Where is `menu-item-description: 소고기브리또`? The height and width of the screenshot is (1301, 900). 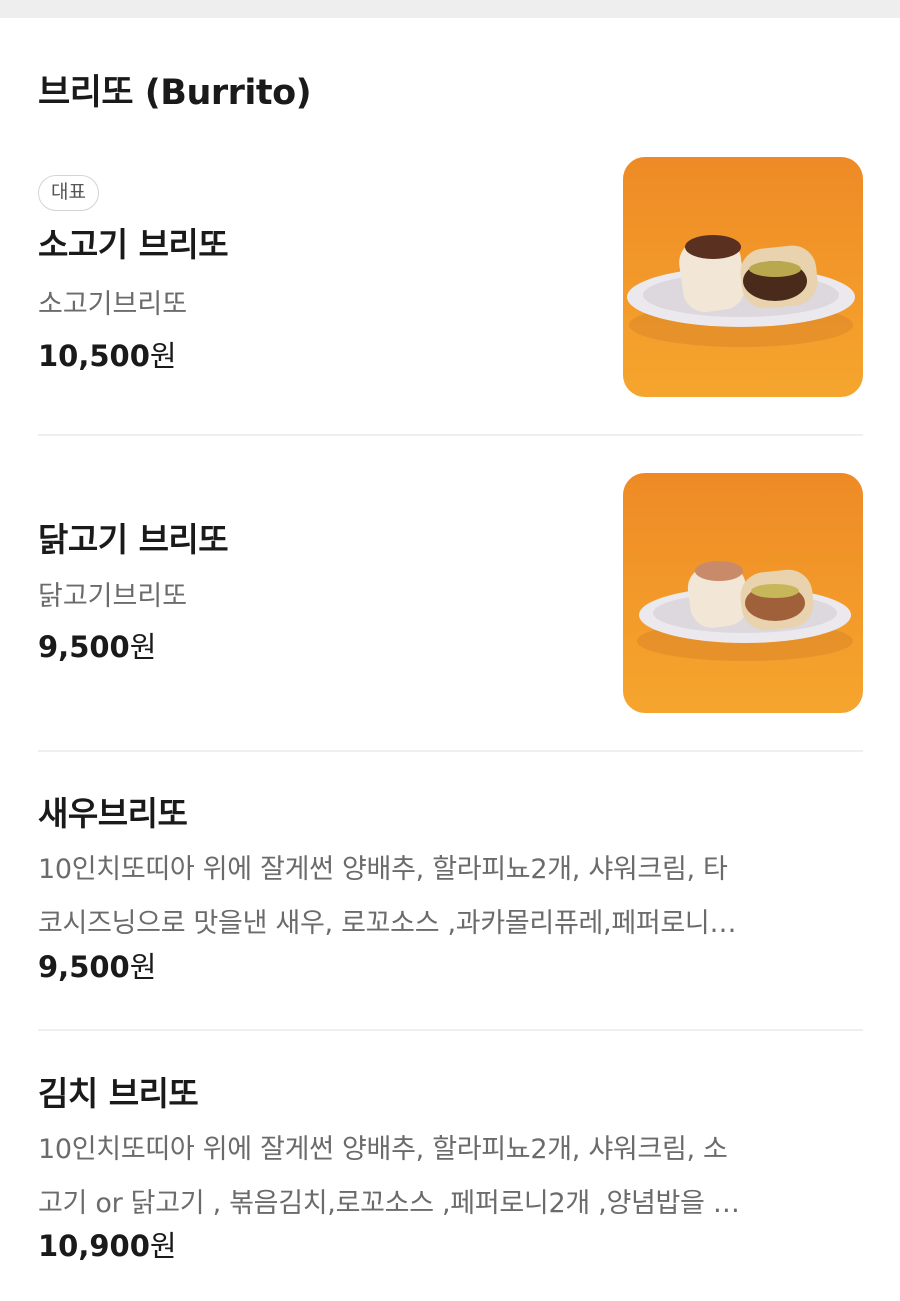
menu-item-description: 소고기브리또 is located at coordinates (113, 304).